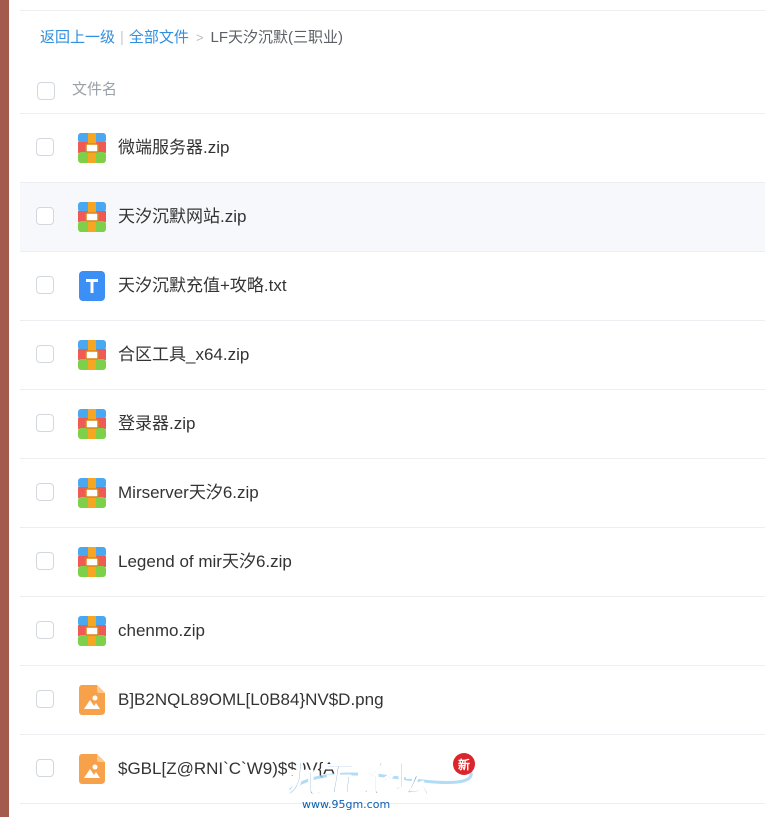  What do you see at coordinates (346, 804) in the screenshot?
I see `watermark-url: www.95gm.com` at bounding box center [346, 804].